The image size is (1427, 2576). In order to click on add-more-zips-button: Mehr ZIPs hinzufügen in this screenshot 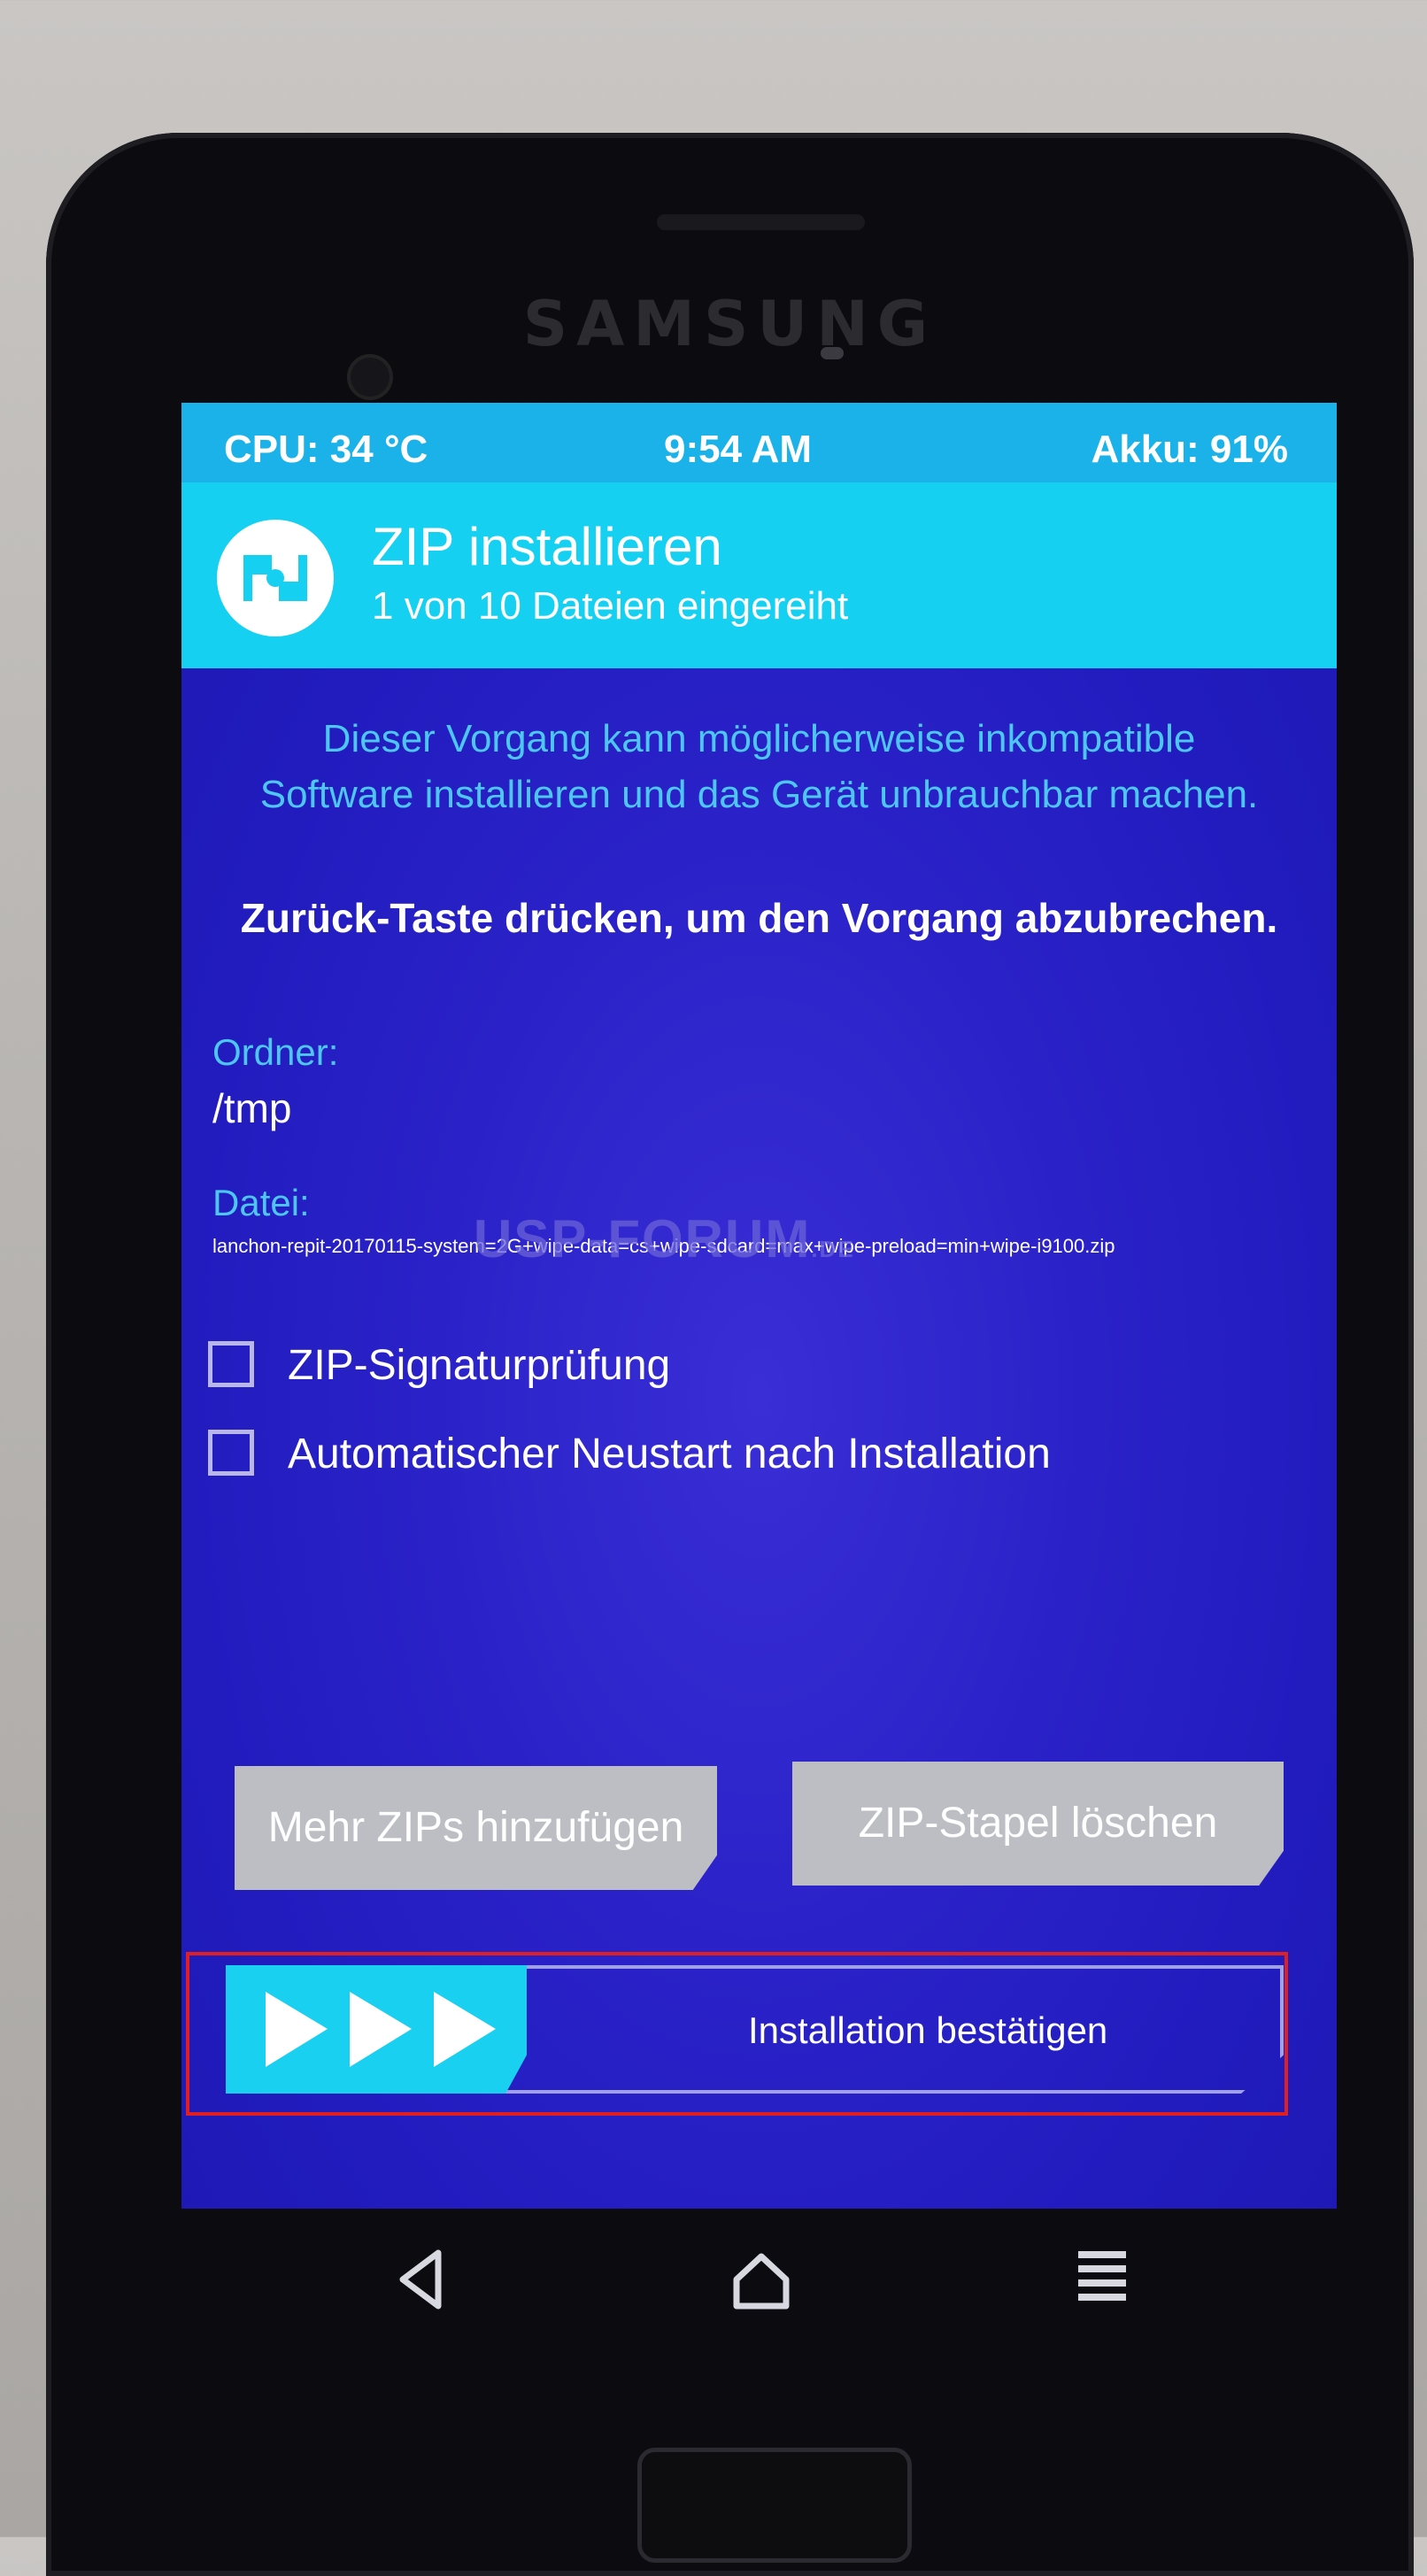, I will do `click(476, 1828)`.